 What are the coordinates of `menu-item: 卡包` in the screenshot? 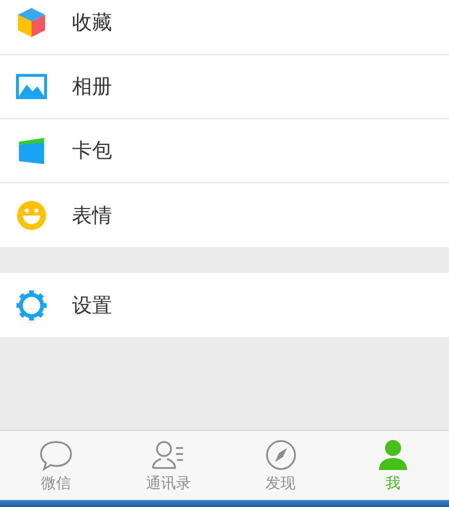 It's located at (224, 151).